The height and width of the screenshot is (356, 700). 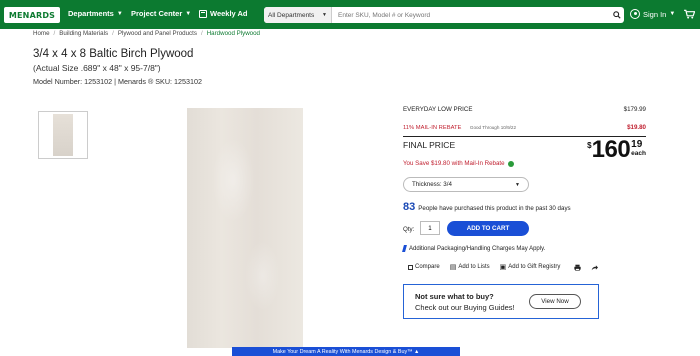 I want to click on search-input, so click(x=471, y=15).